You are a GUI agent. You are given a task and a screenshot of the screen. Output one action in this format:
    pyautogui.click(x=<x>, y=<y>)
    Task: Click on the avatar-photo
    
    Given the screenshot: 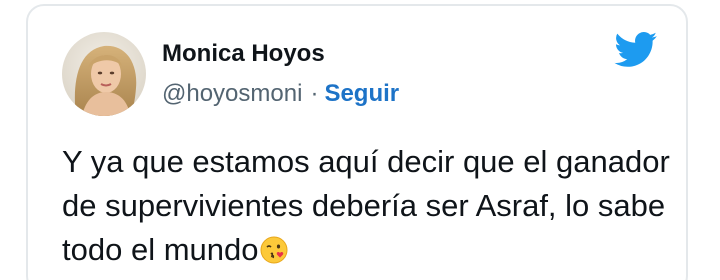 What is the action you would take?
    pyautogui.click(x=104, y=74)
    